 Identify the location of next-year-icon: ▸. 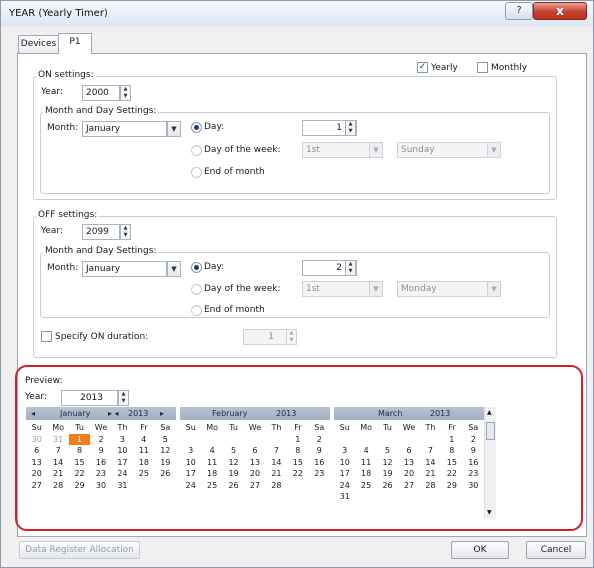
(162, 413).